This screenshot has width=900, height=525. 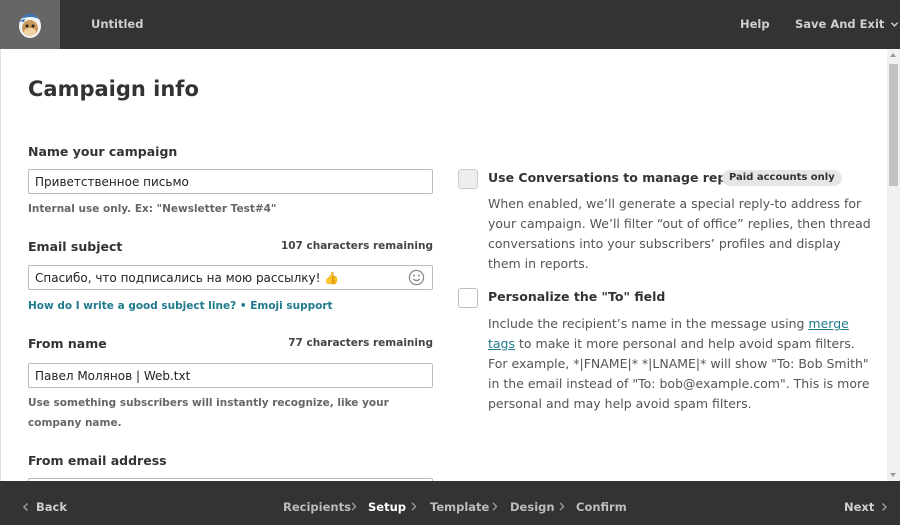 What do you see at coordinates (30, 24) in the screenshot?
I see `mailchimp-logo-icon` at bounding box center [30, 24].